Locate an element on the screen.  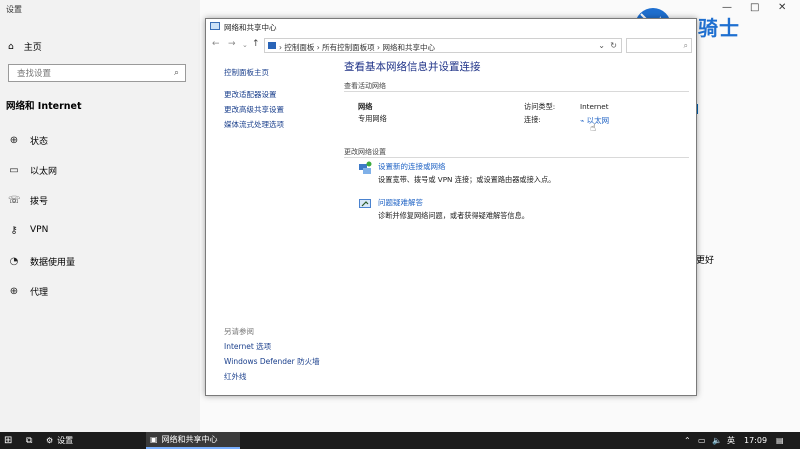
access-type-value: Internet is located at coordinates (594, 106).